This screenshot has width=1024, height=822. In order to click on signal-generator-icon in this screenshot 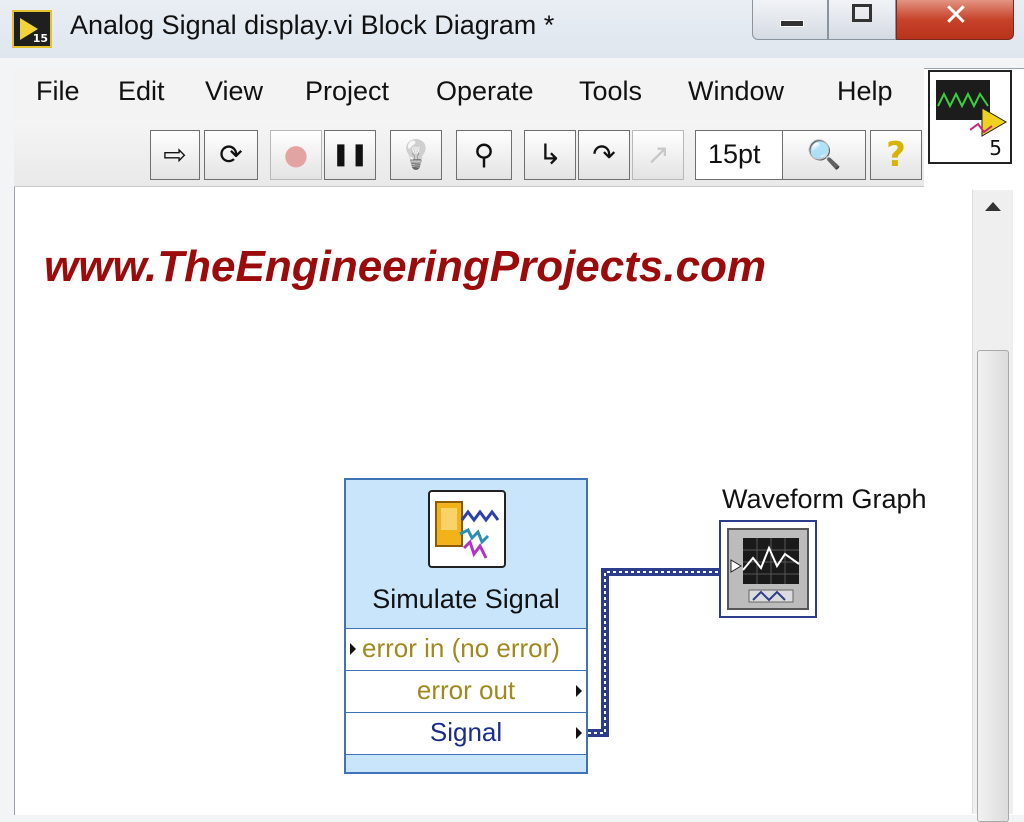, I will do `click(467, 530)`.